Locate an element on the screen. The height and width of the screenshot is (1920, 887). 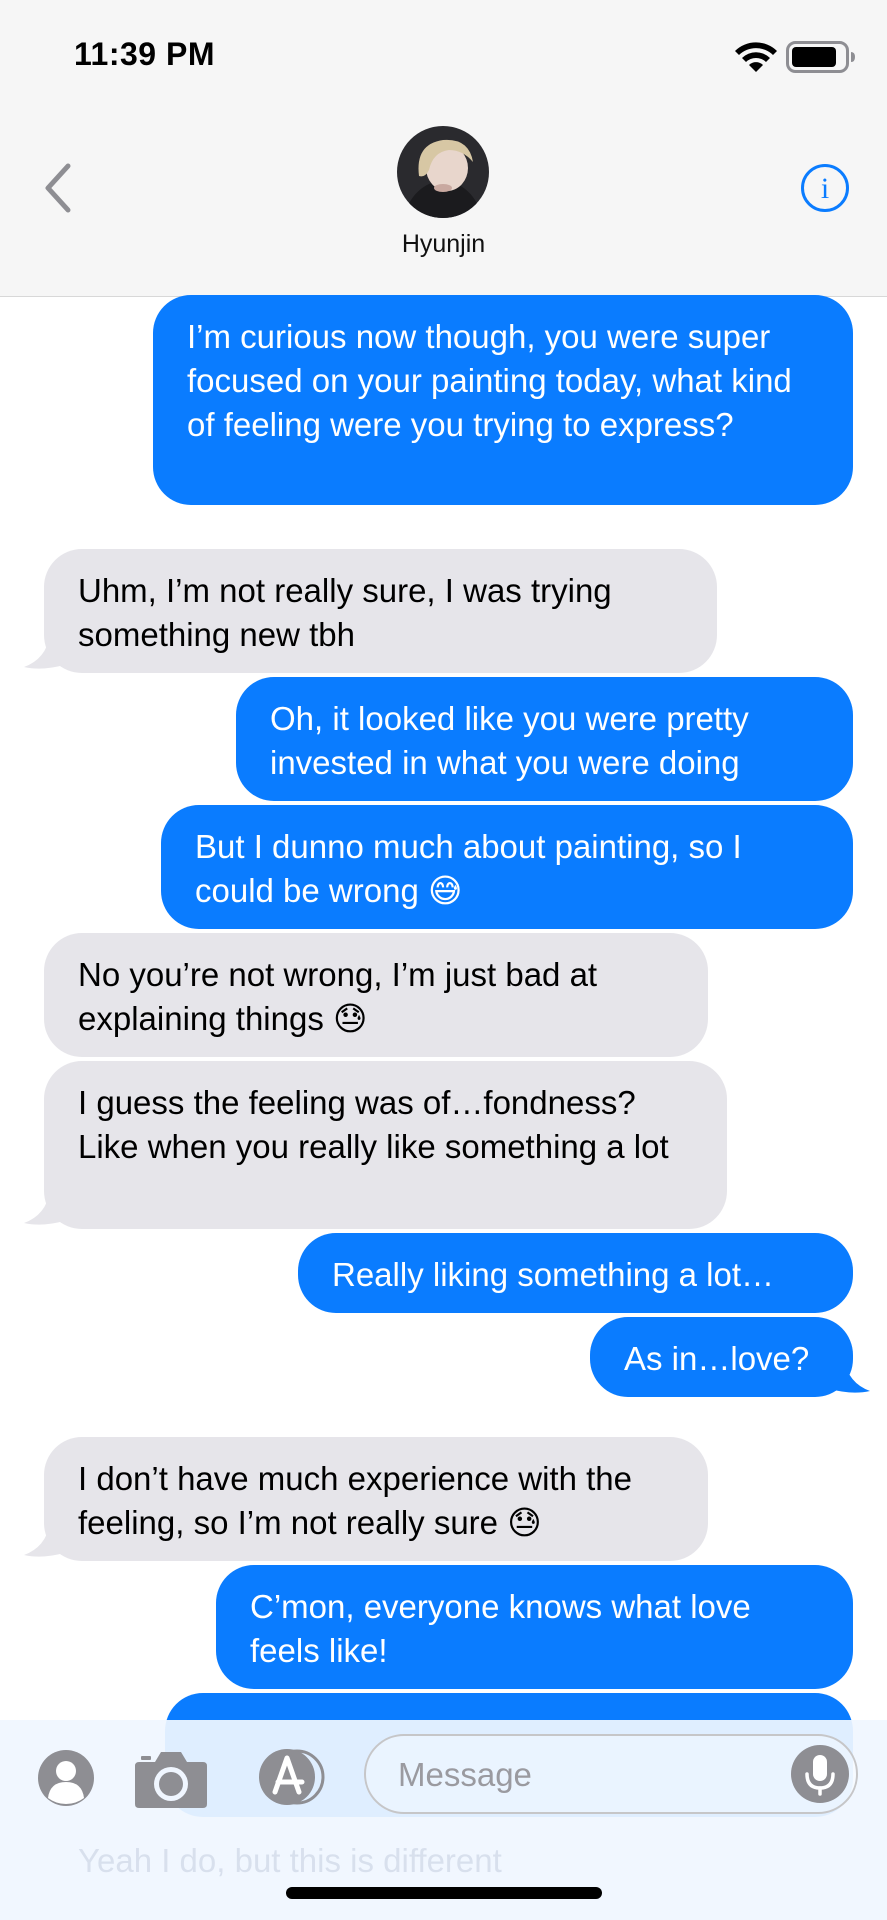
wifi-icon is located at coordinates (756, 57).